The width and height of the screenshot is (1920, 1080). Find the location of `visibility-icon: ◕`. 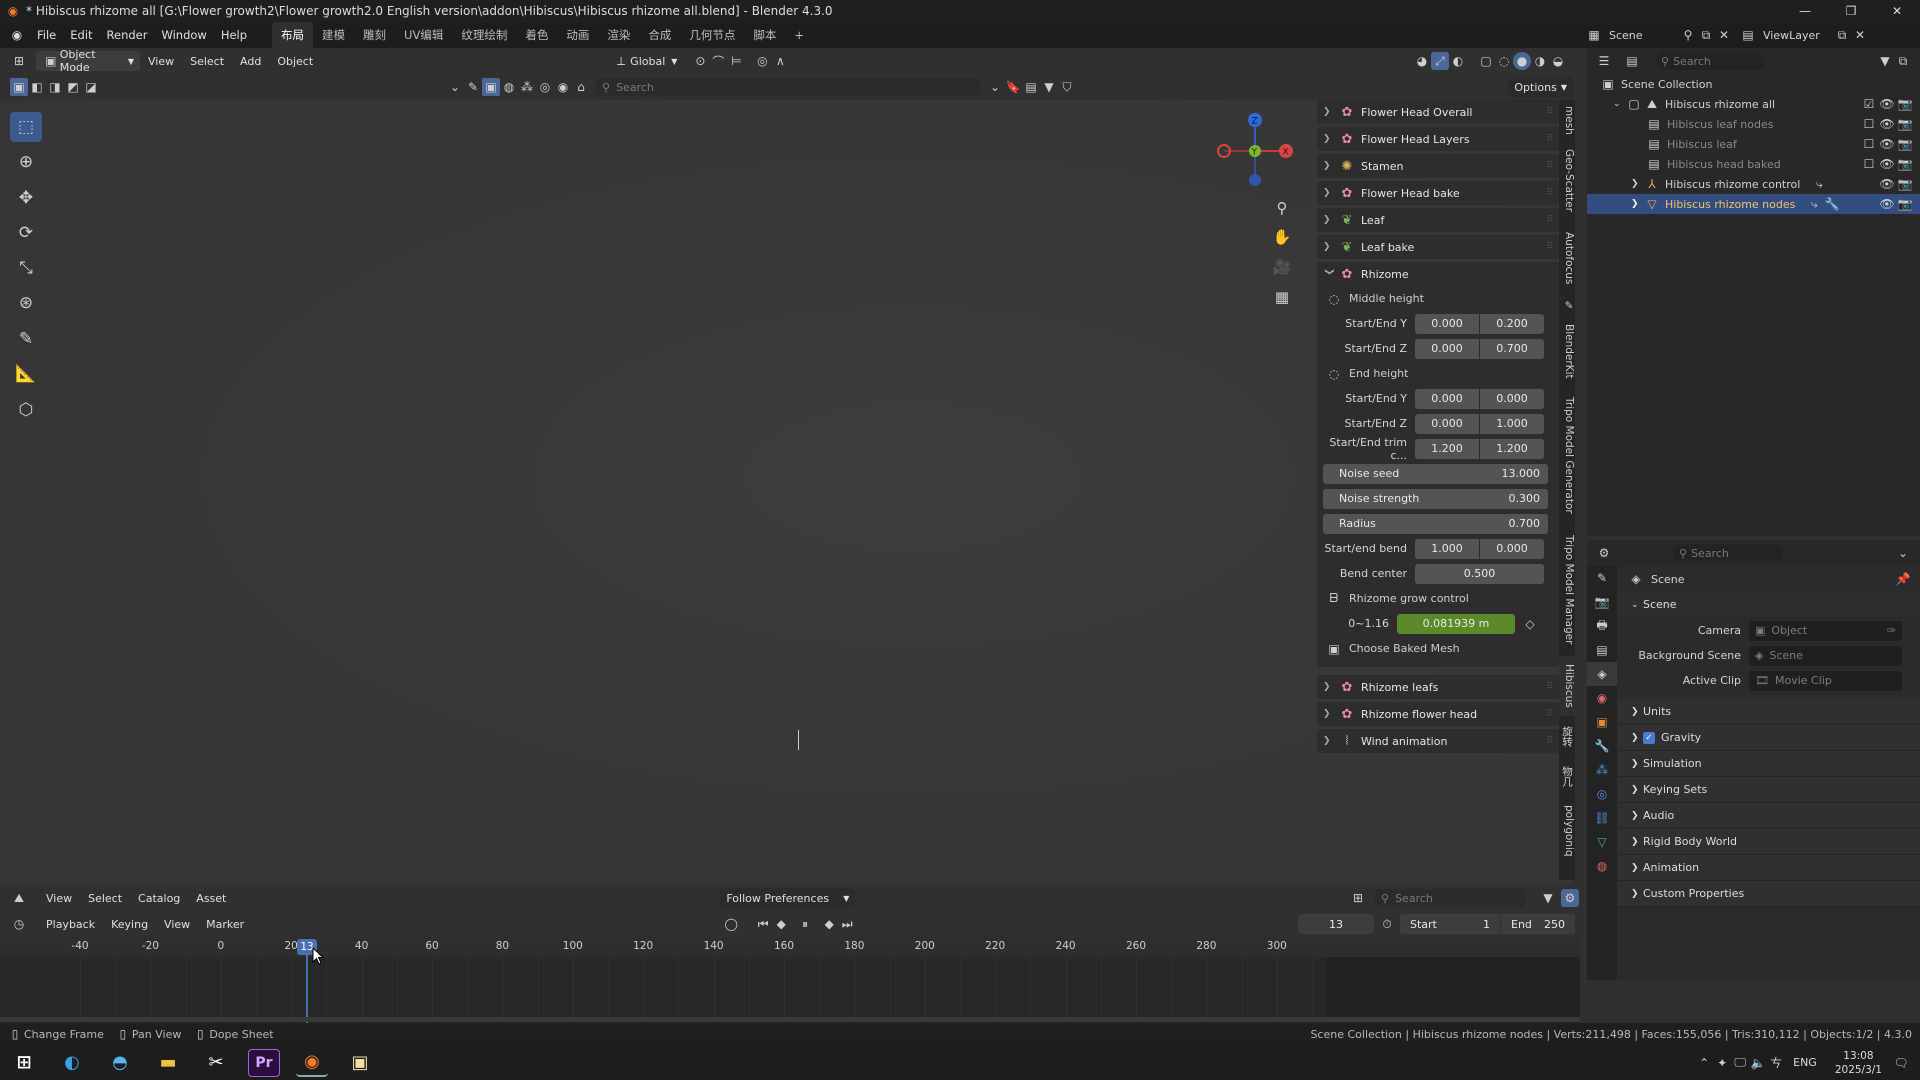

visibility-icon: ◕ is located at coordinates (1422, 61).